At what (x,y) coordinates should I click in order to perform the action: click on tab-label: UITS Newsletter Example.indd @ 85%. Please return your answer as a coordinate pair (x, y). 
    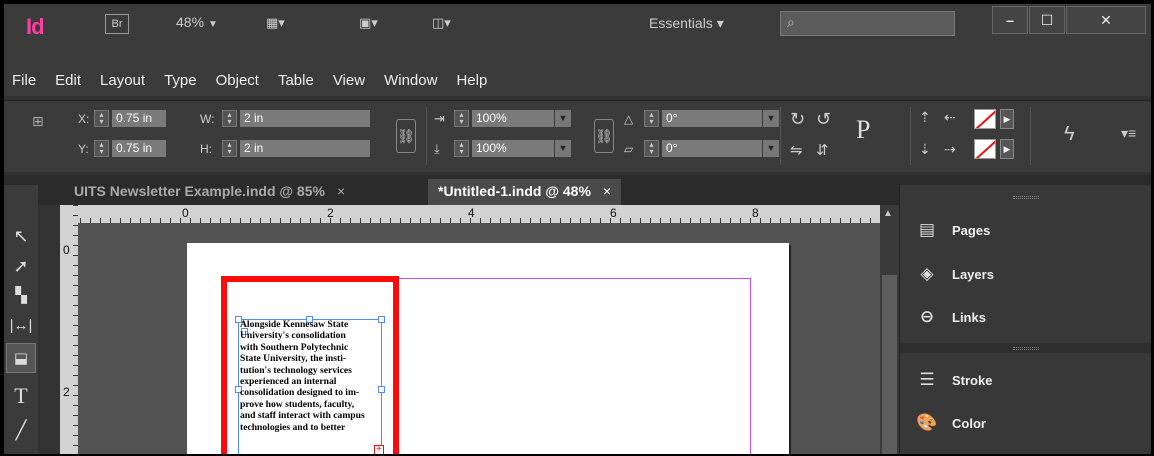
    Looking at the image, I should click on (199, 191).